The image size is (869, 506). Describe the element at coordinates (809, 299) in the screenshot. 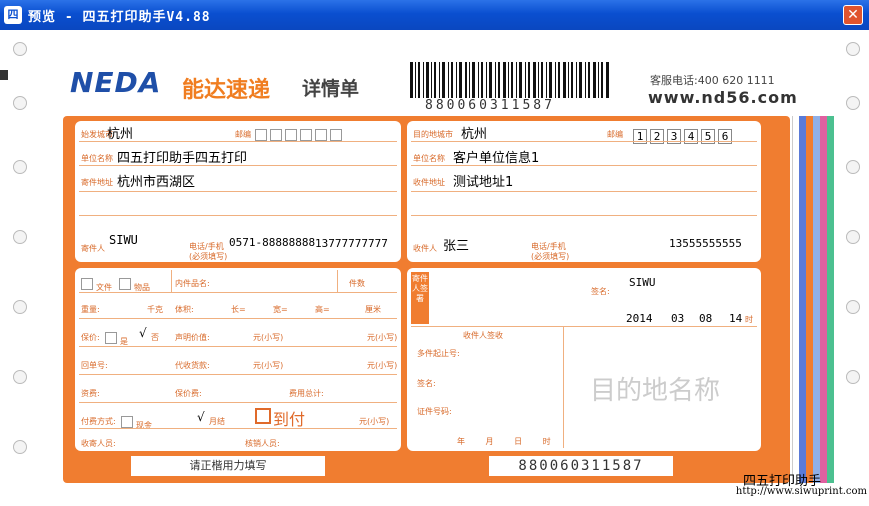

I see `stub-strip-orange` at that location.